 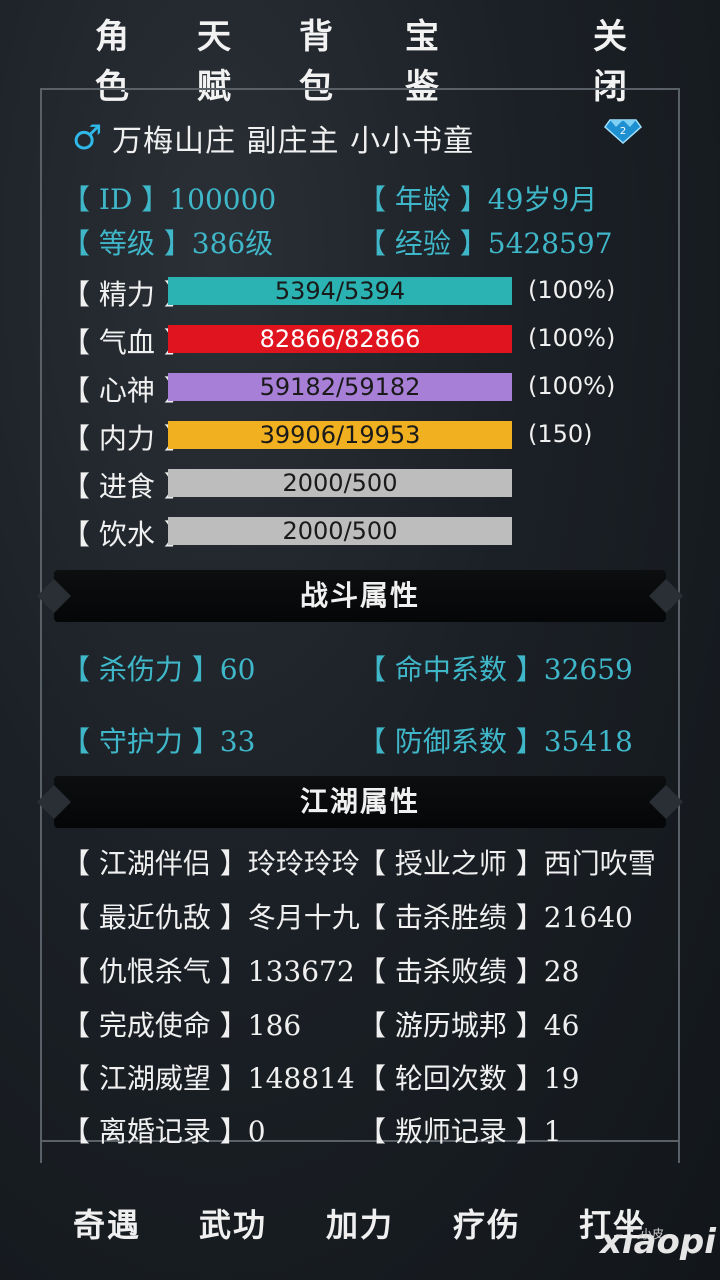 What do you see at coordinates (360, 89) in the screenshot?
I see `frame-divider-top` at bounding box center [360, 89].